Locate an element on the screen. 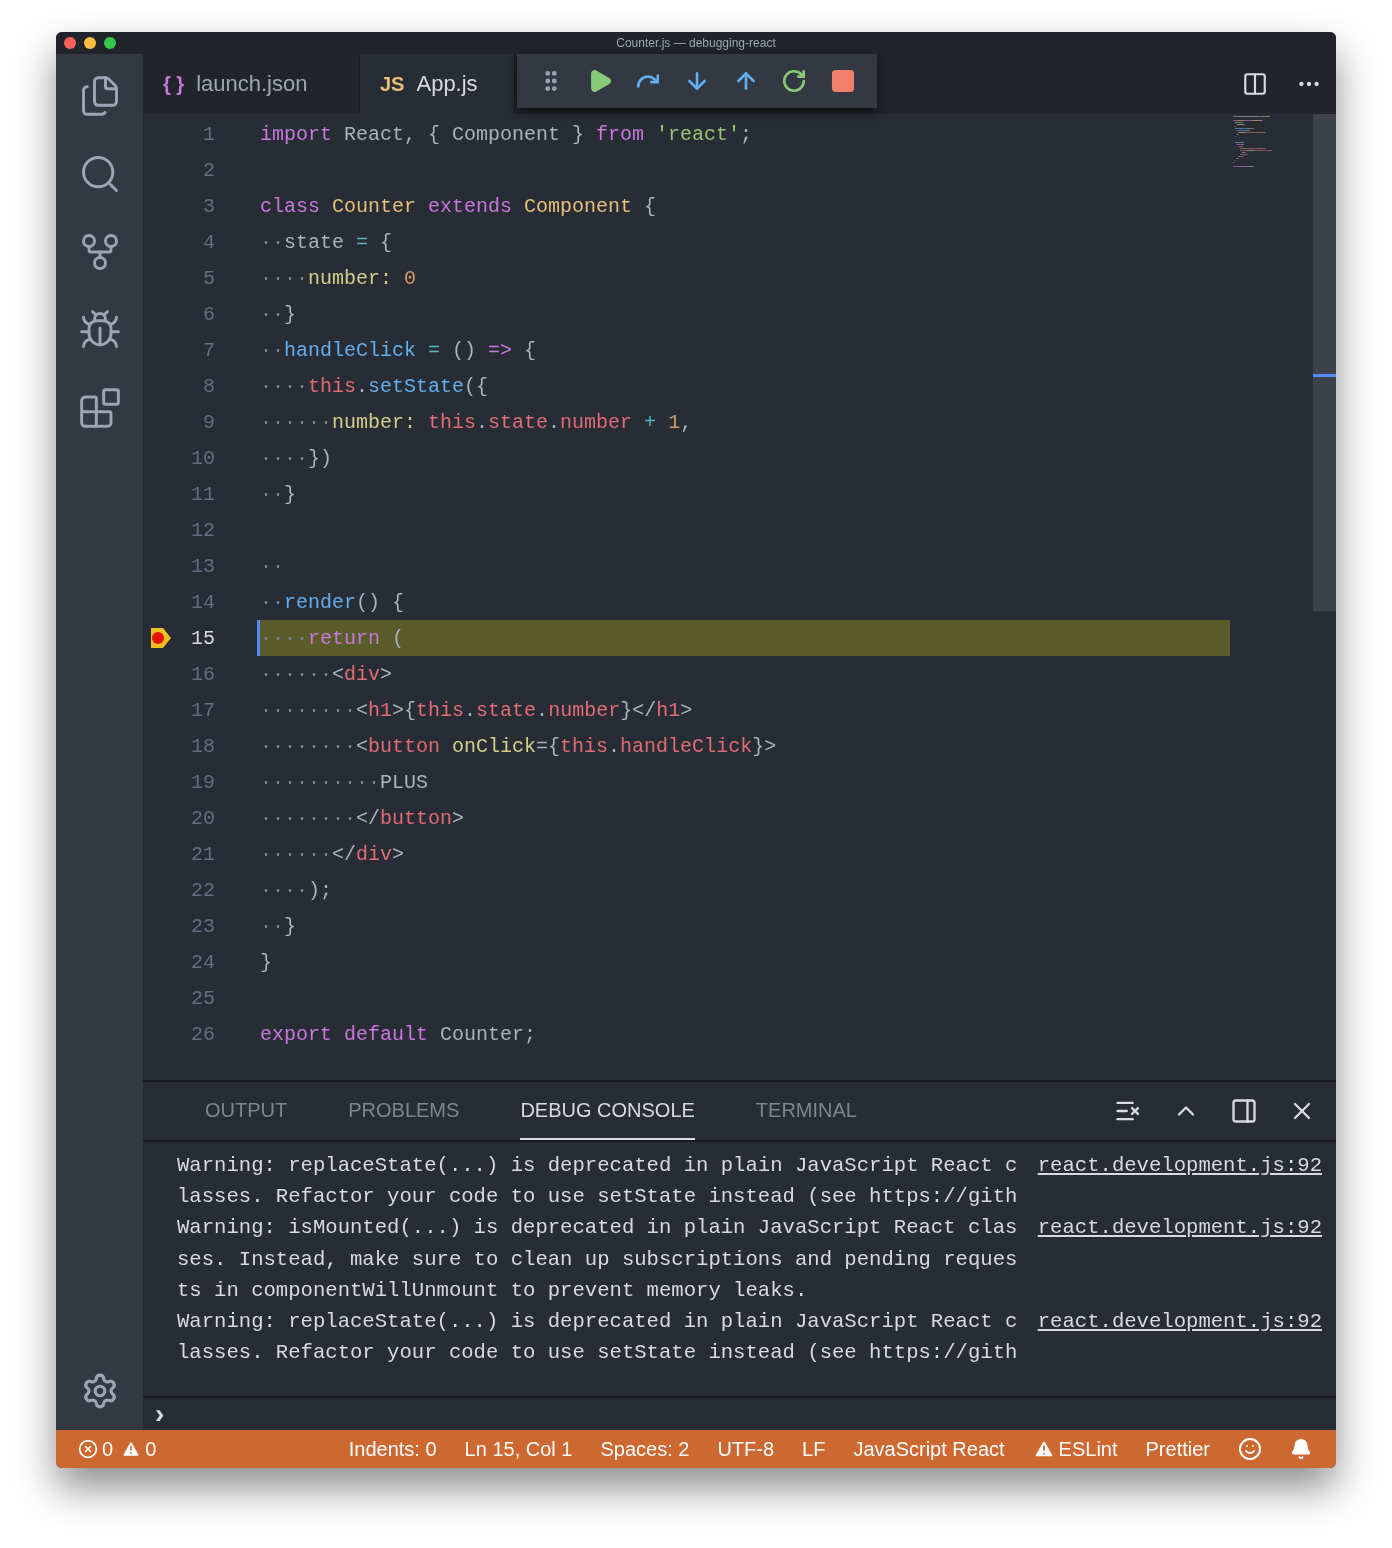 The height and width of the screenshot is (1548, 1392). line-number: 3 is located at coordinates (209, 206).